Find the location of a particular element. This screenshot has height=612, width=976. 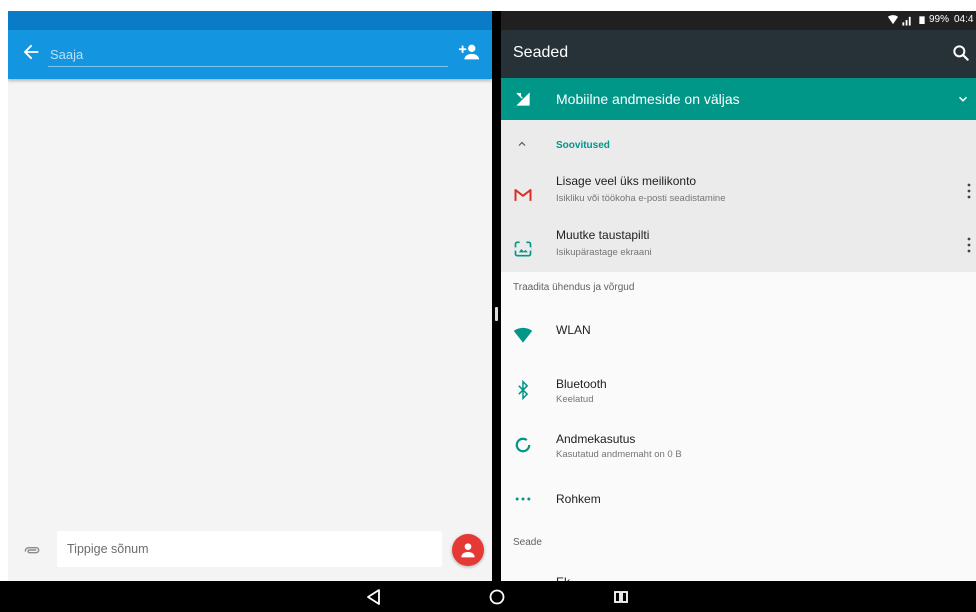

settings-item-title: Bluetooth is located at coordinates (581, 384).